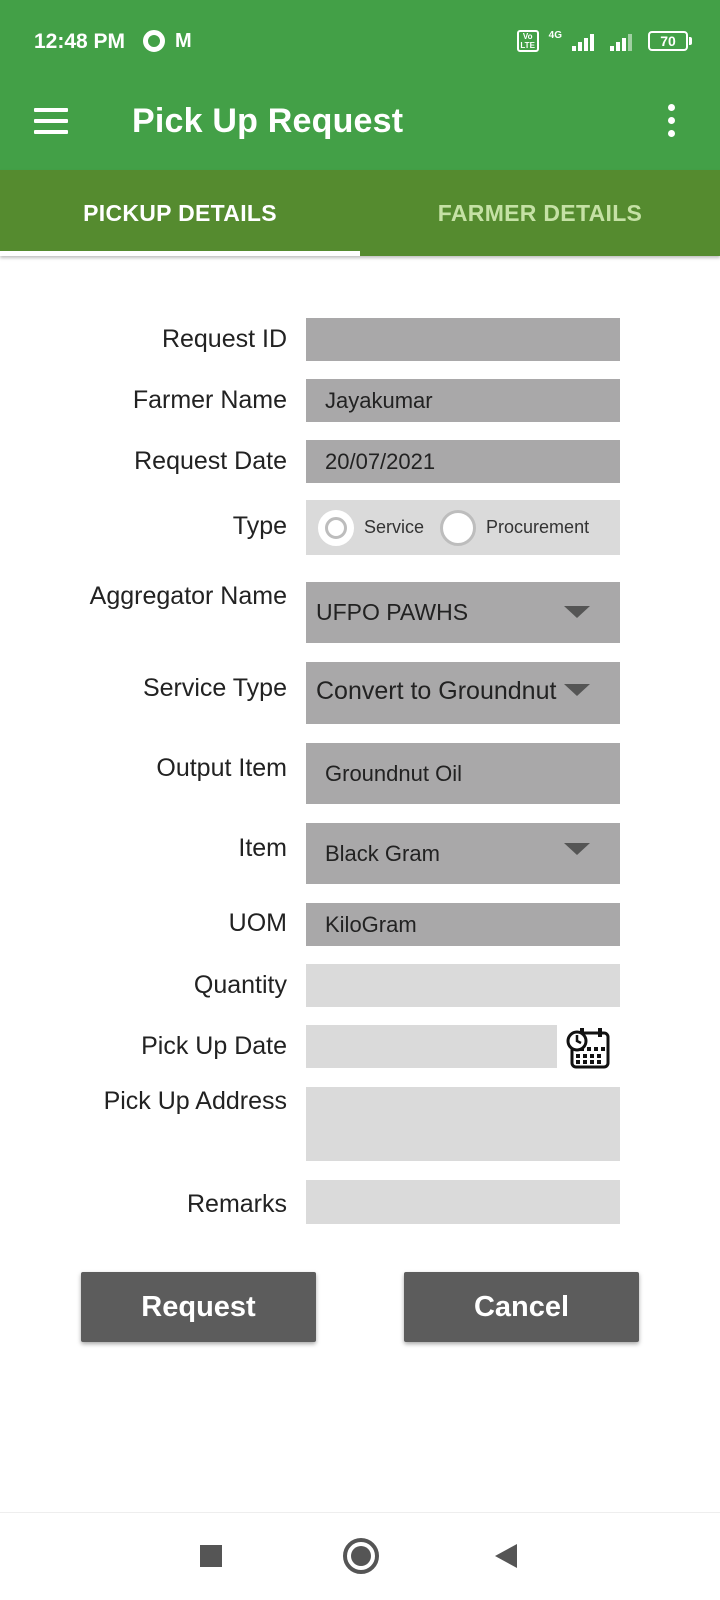 The width and height of the screenshot is (720, 1600). What do you see at coordinates (463, 339) in the screenshot?
I see `request-id-field` at bounding box center [463, 339].